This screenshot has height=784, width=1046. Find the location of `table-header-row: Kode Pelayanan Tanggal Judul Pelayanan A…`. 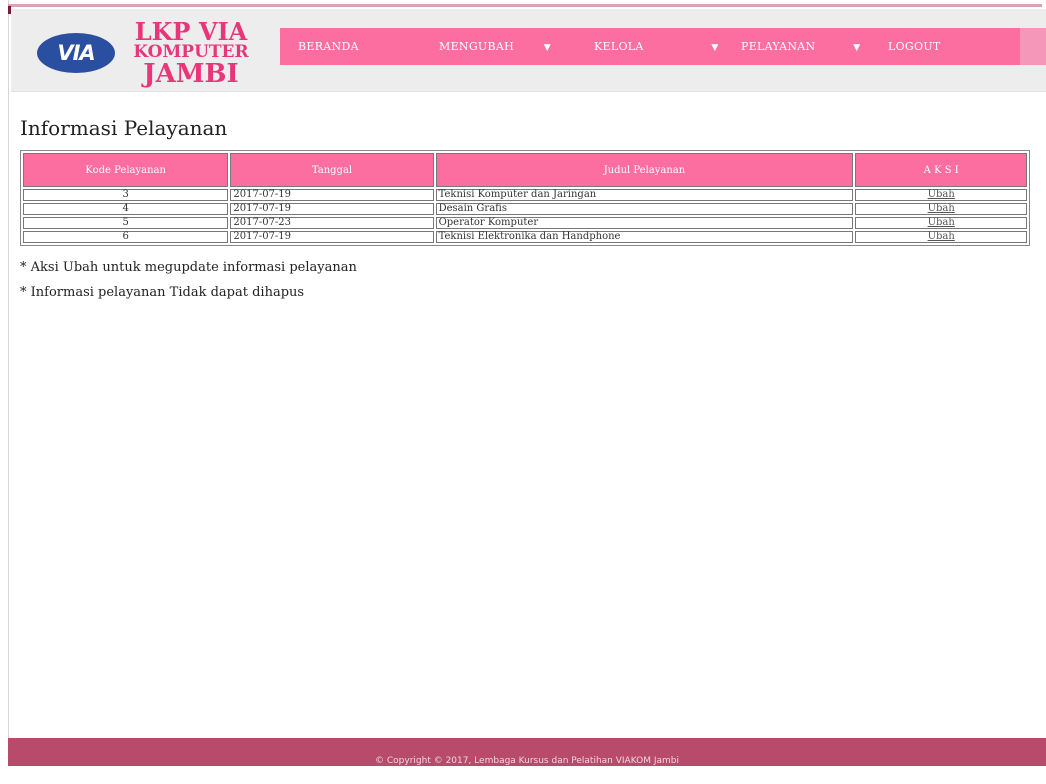

table-header-row: Kode Pelayanan Tanggal Judul Pelayanan A… is located at coordinates (525, 170).